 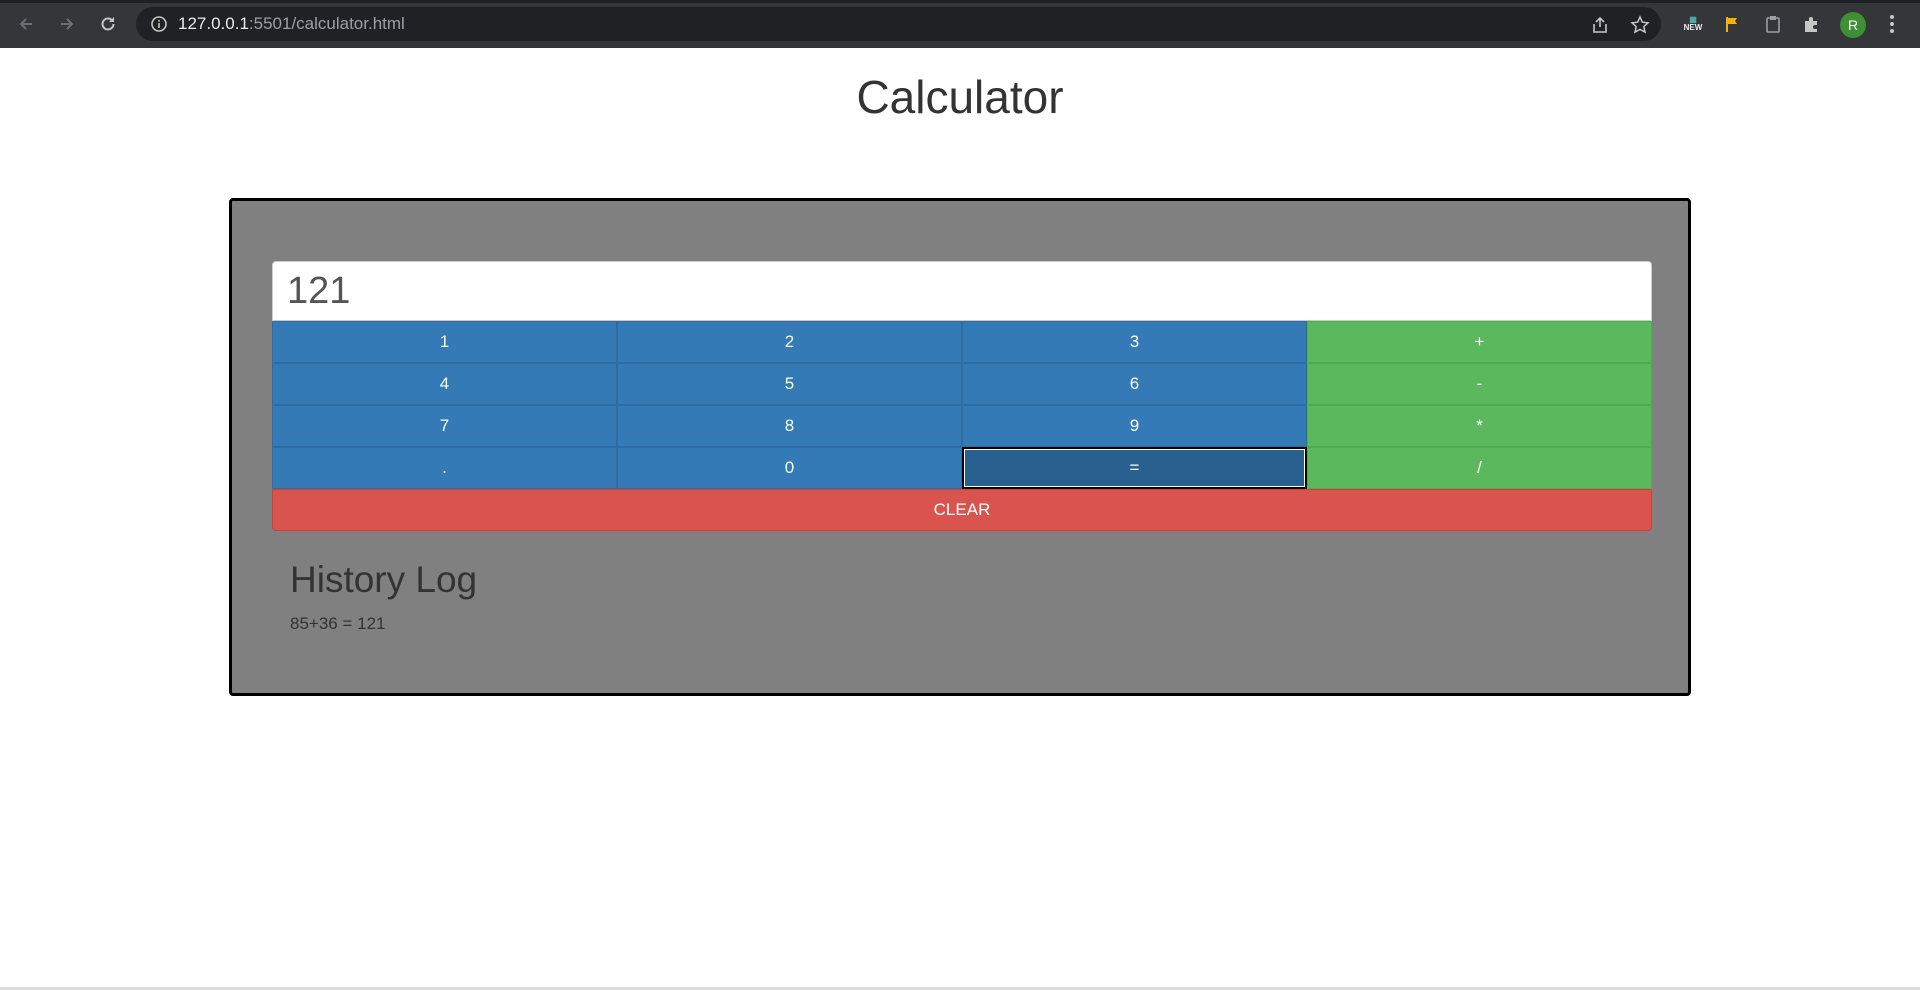 I want to click on clear-button: CLEAR, so click(x=962, y=510).